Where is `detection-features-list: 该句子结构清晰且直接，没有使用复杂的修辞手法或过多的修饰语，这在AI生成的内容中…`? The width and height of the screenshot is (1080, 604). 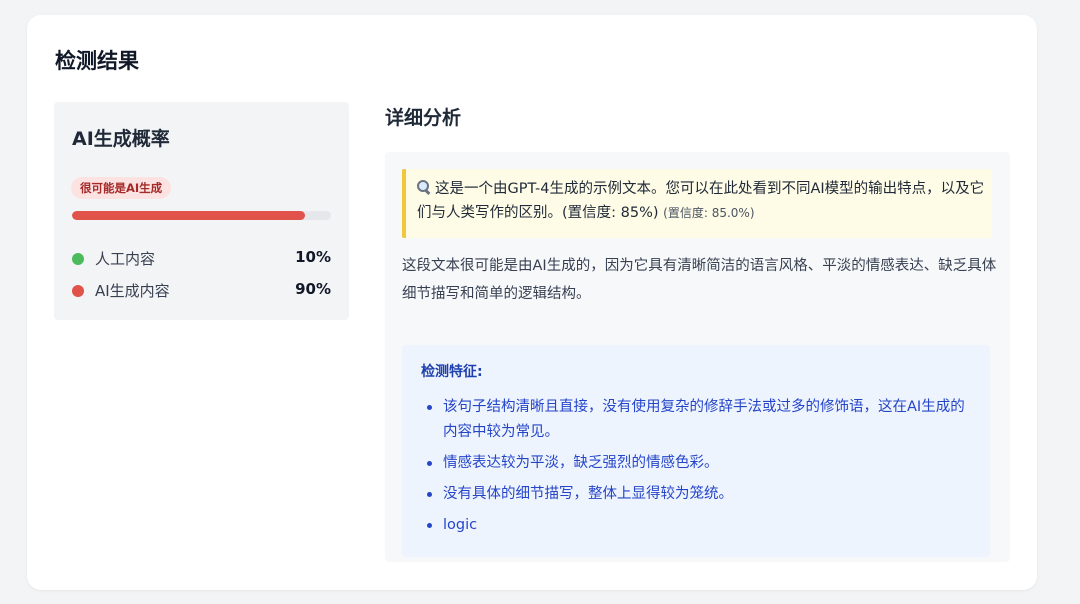 detection-features-list: 该句子结构清晰且直接，没有使用复杂的修辞手法或过多的修饰语，这在AI生成的内容中… is located at coordinates (698, 469).